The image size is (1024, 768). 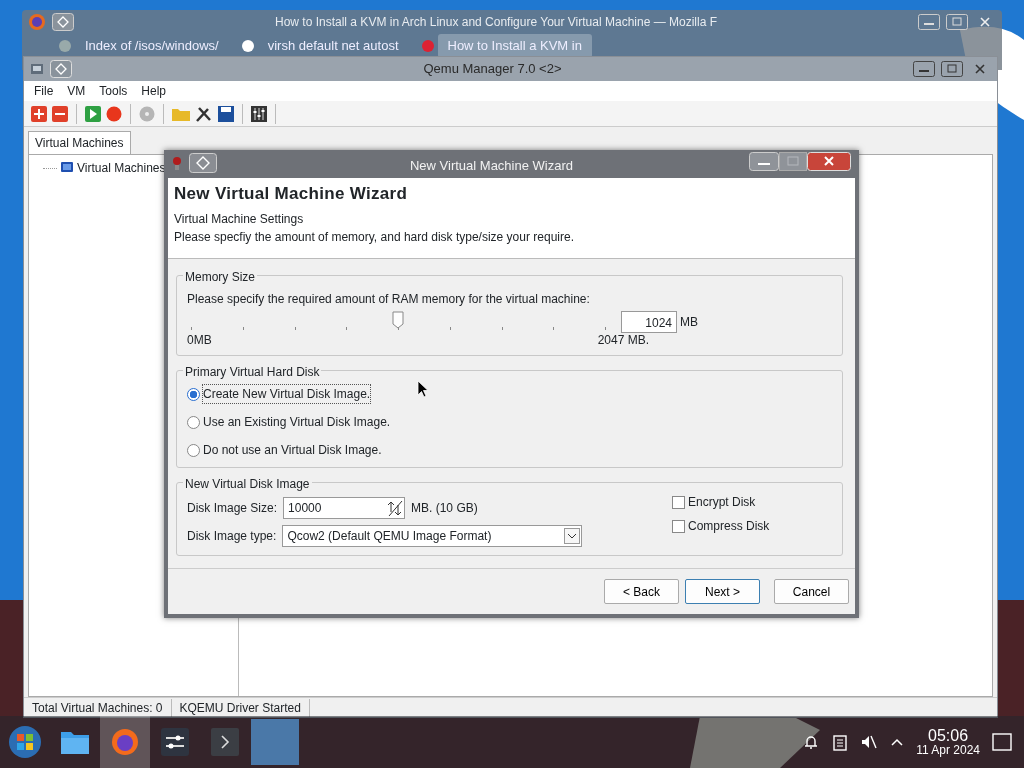 I want to click on field-label: Disk Image type:, so click(x=232, y=537).